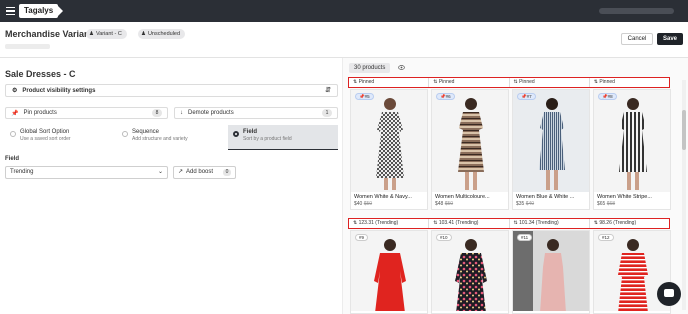 The width and height of the screenshot is (688, 314). I want to click on radio-button-selected, so click(236, 134).